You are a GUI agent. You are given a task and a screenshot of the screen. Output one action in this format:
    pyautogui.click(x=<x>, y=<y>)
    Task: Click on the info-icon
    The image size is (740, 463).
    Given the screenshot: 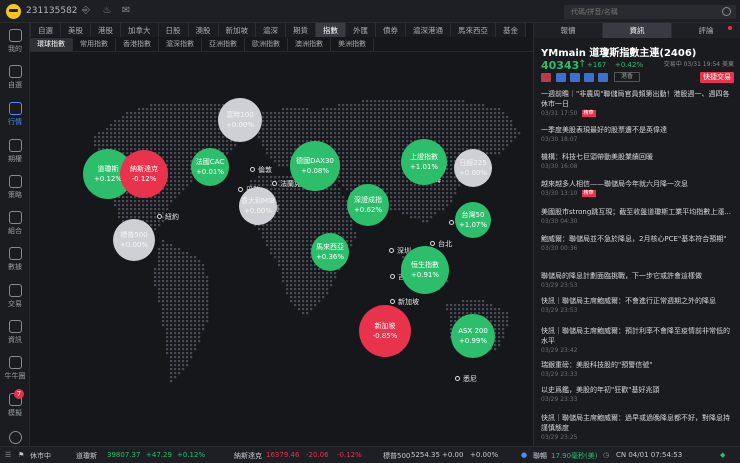 What is the action you would take?
    pyautogui.click(x=603, y=77)
    